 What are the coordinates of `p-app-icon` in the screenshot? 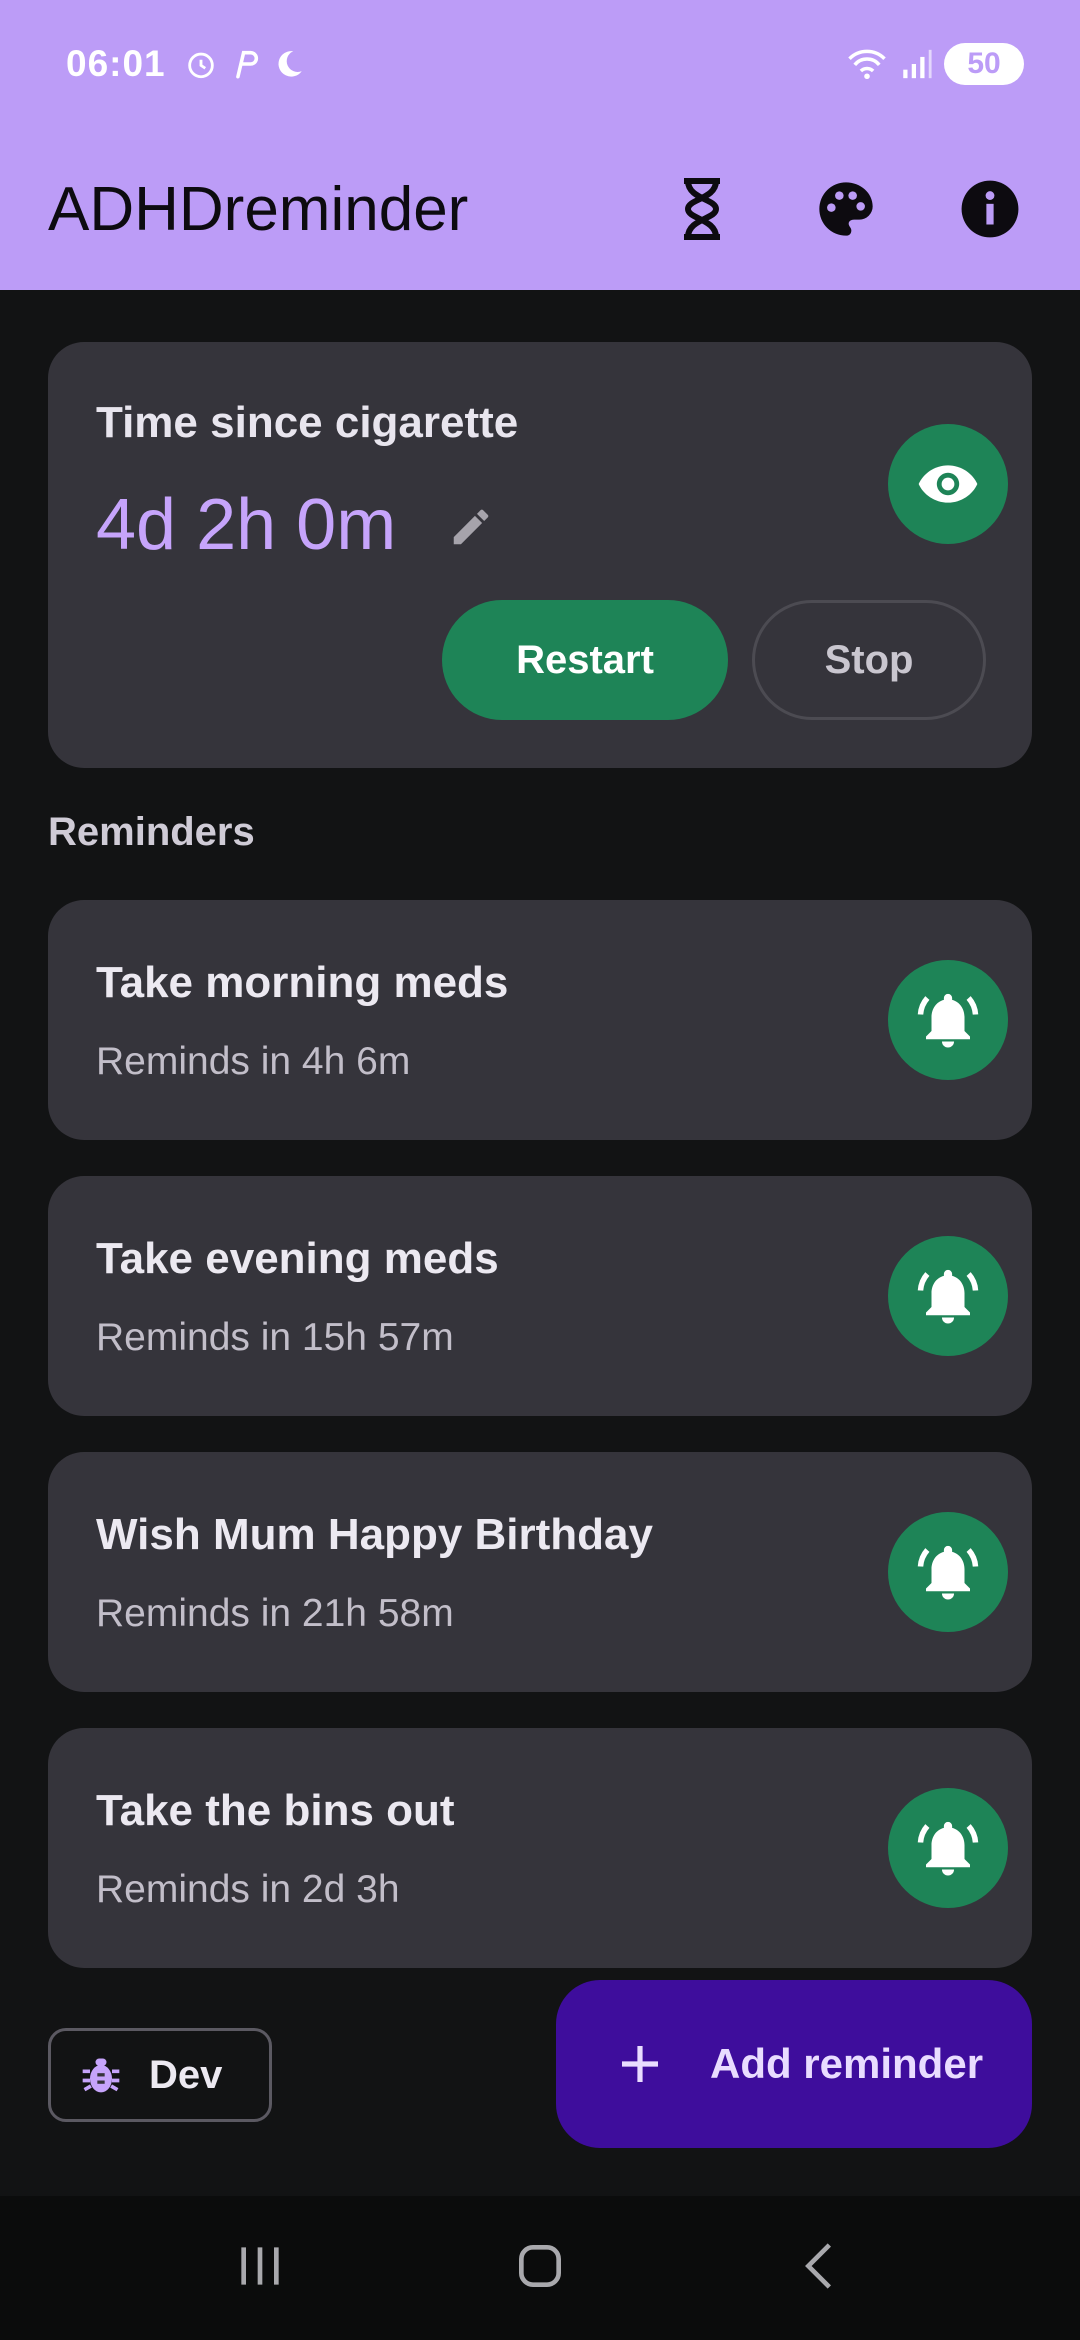 It's located at (246, 64).